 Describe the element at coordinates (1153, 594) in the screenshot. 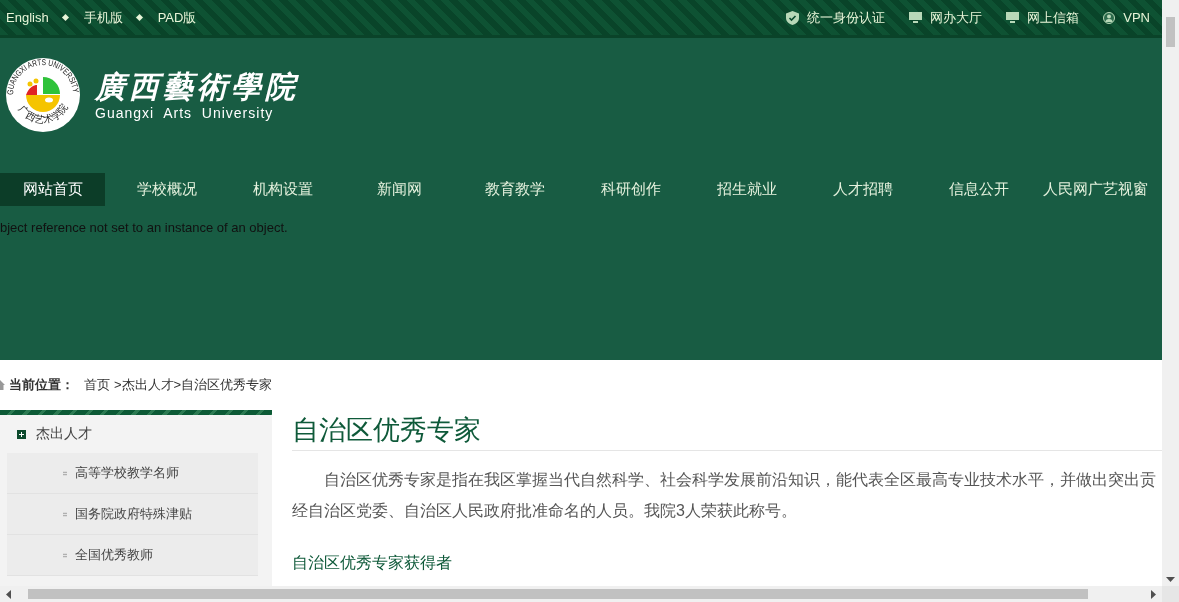

I see `scroll-right-icon` at that location.